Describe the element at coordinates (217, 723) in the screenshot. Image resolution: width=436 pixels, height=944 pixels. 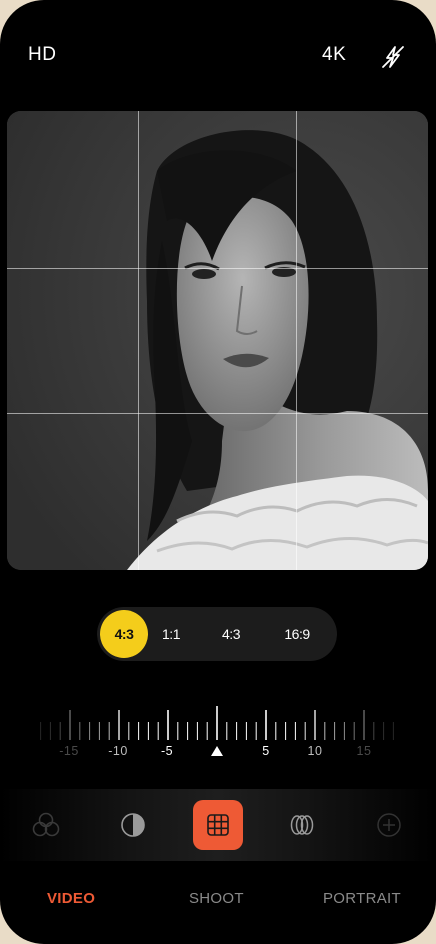
I see `exposure-ticks` at that location.